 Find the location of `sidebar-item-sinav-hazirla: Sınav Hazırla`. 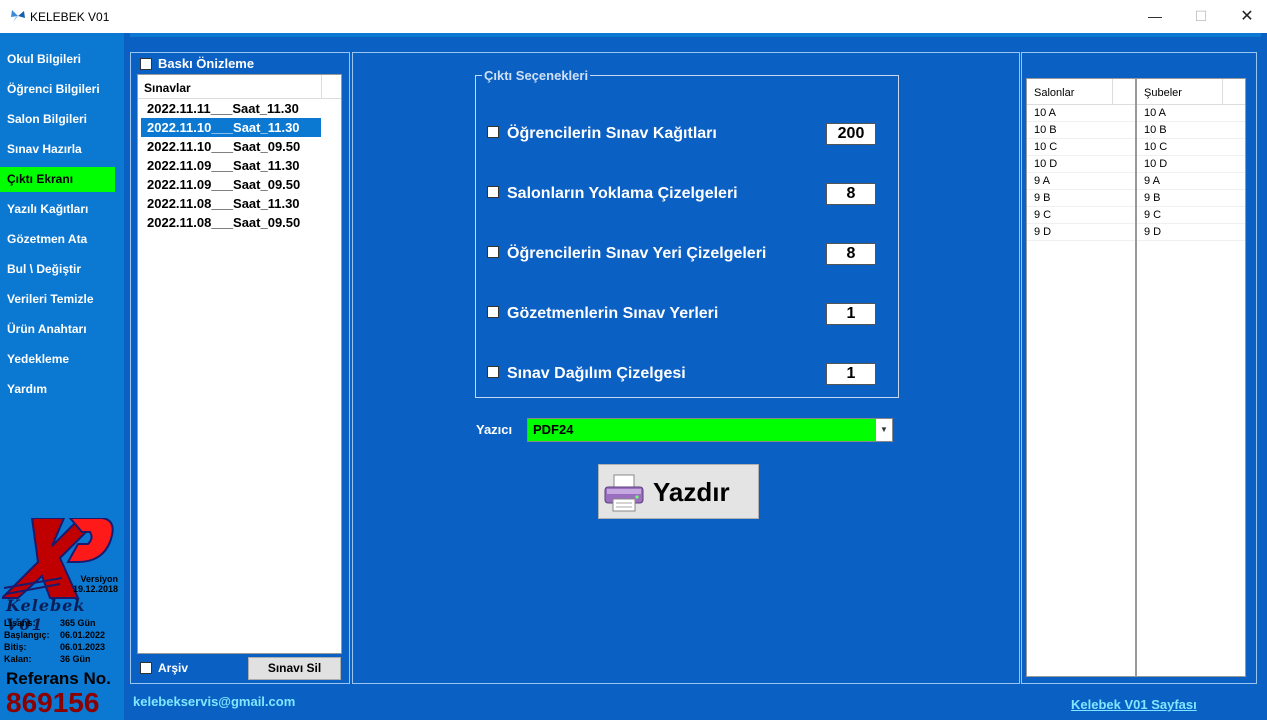

sidebar-item-sinav-hazirla: Sınav Hazırla is located at coordinates (57, 149).